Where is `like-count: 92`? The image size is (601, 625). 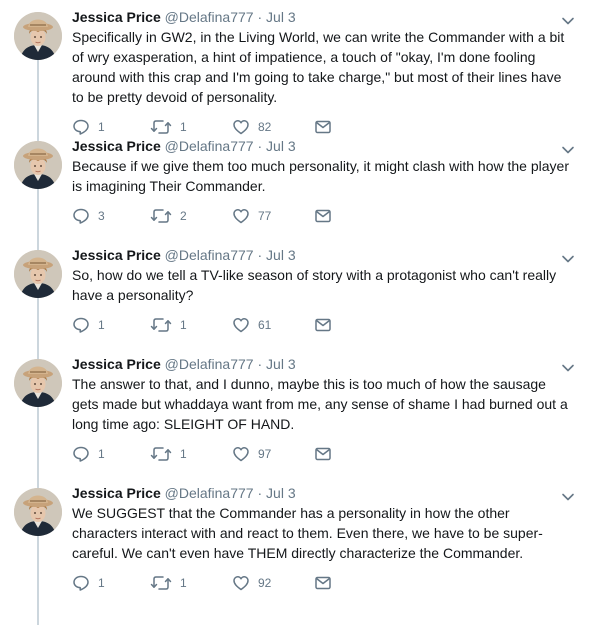 like-count: 92 is located at coordinates (265, 583).